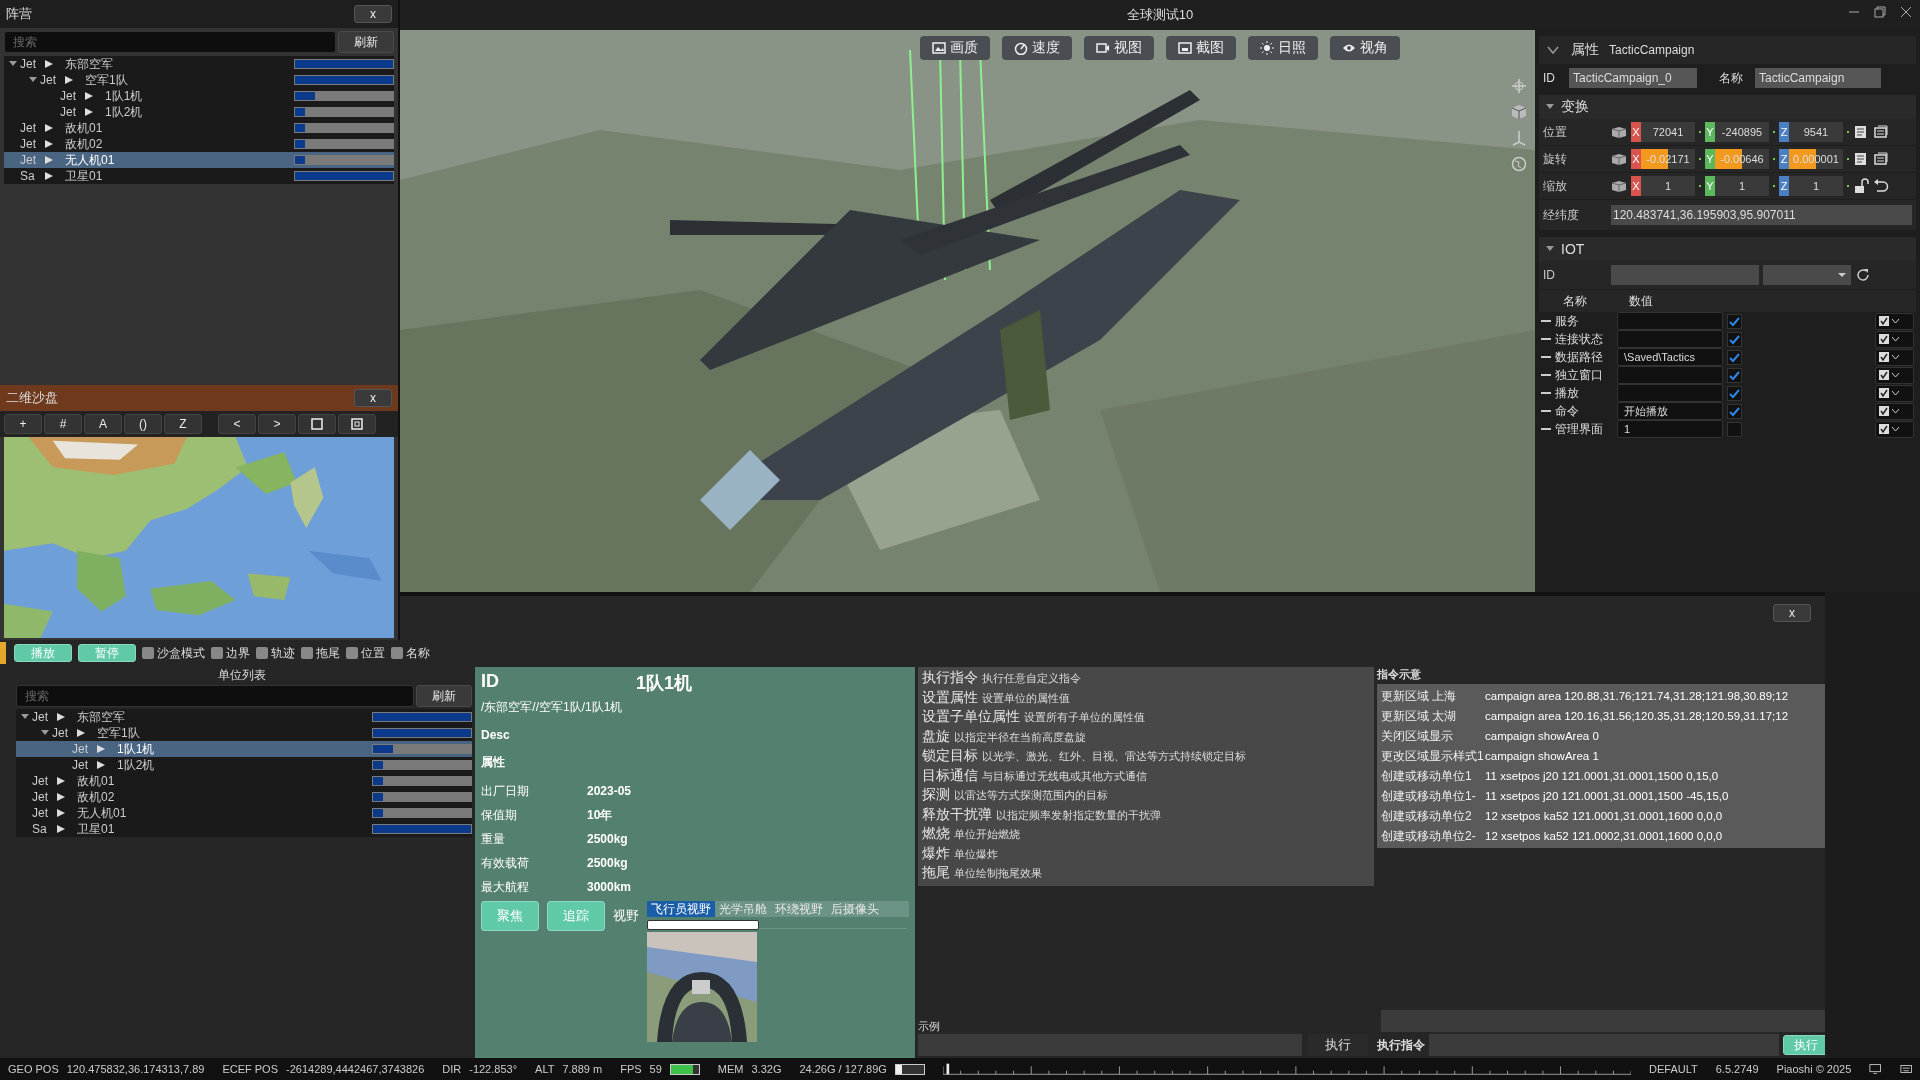  What do you see at coordinates (1906, 12) in the screenshot?
I see `close-icon` at bounding box center [1906, 12].